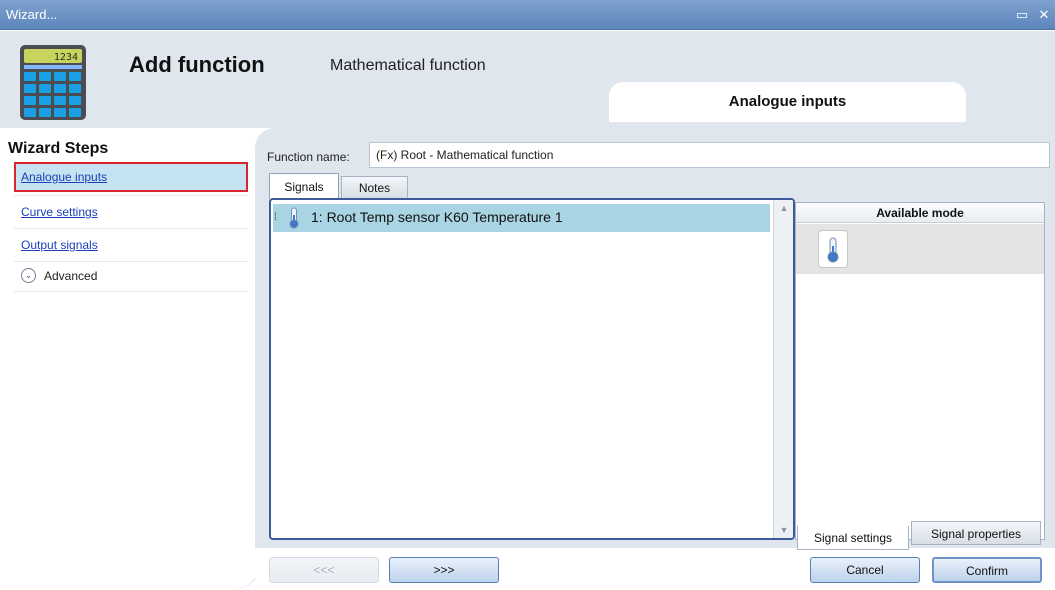 Image resolution: width=1055 pixels, height=590 pixels. I want to click on mode-list, so click(920, 249).